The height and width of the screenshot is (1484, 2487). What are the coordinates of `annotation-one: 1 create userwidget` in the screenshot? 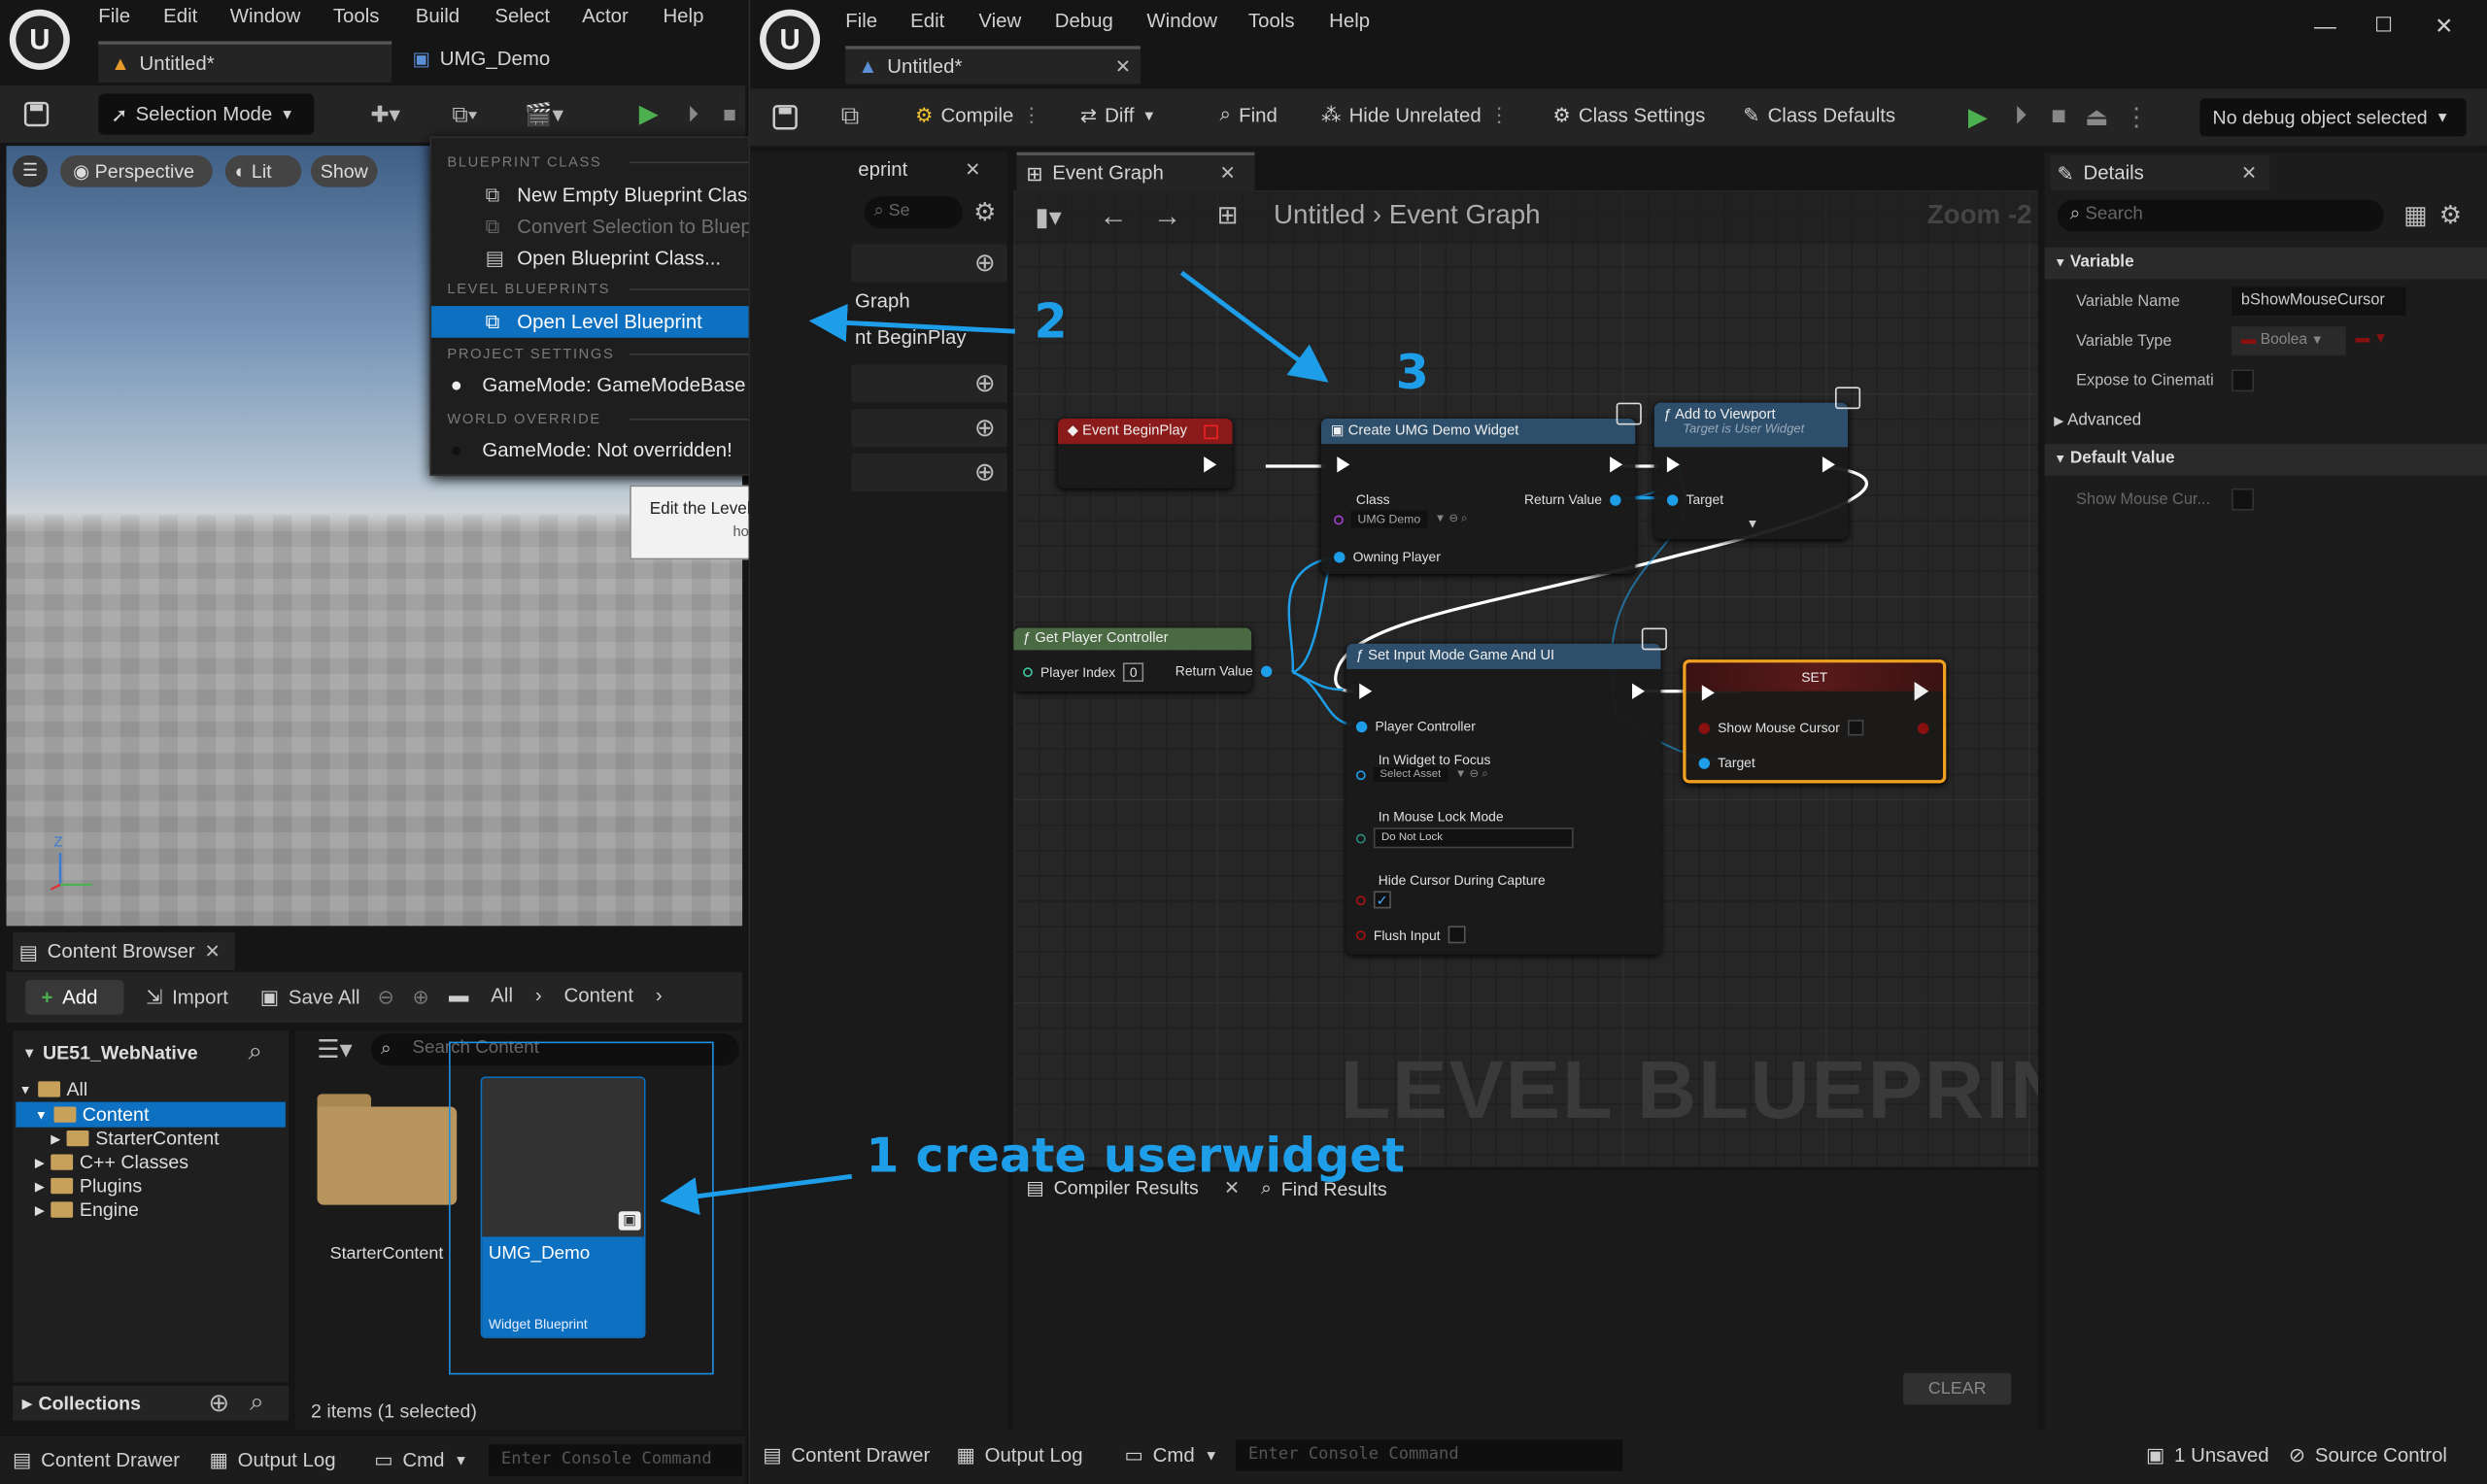 It's located at (1135, 1157).